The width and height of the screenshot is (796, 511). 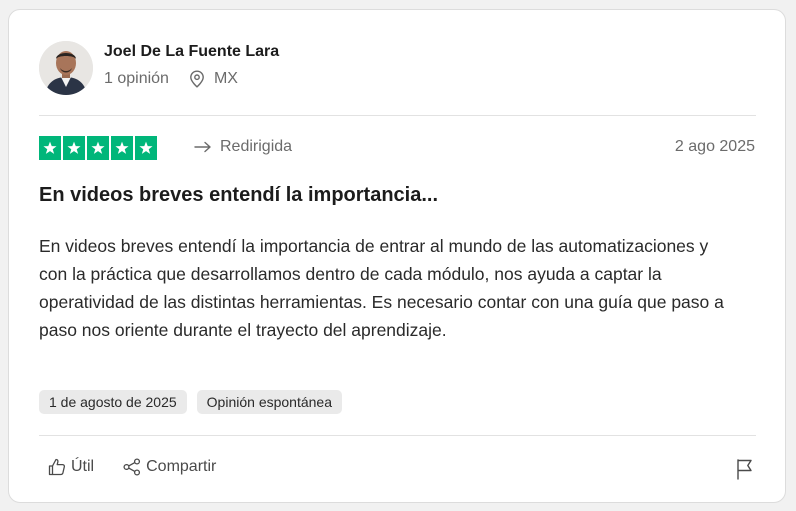 I want to click on star-rating, so click(x=99, y=148).